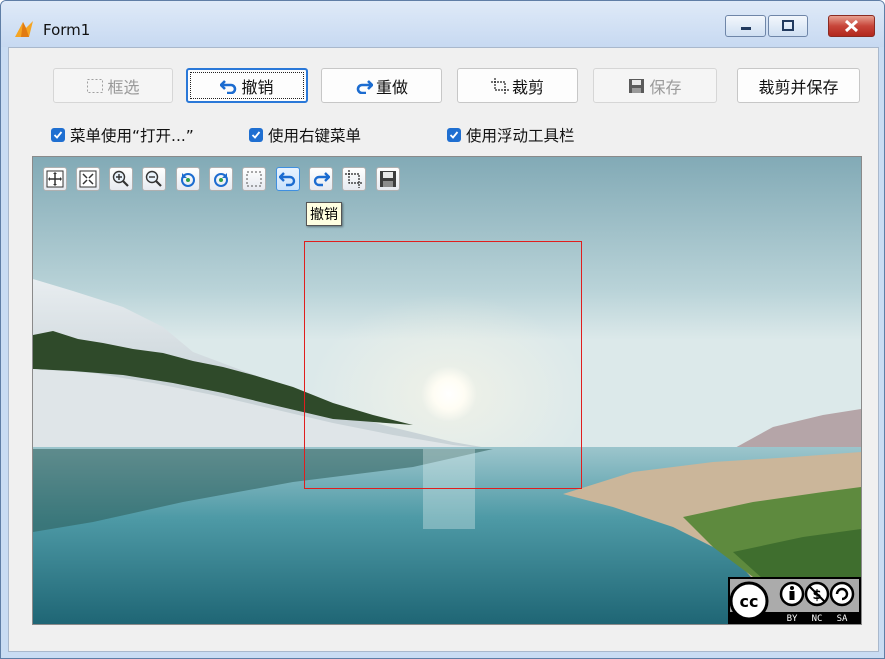 The width and height of the screenshot is (885, 659). I want to click on rotate-left-button, so click(188, 179).